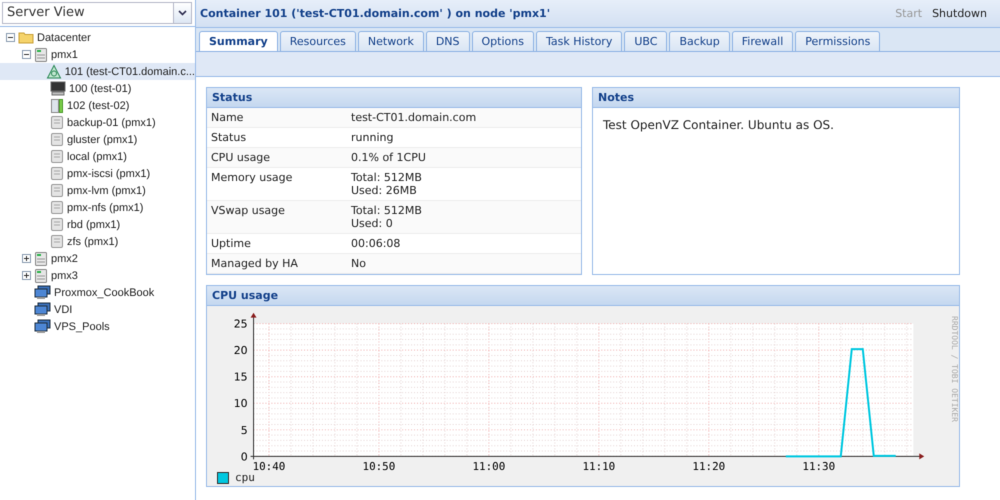  I want to click on y-tick-label: 20, so click(241, 351).